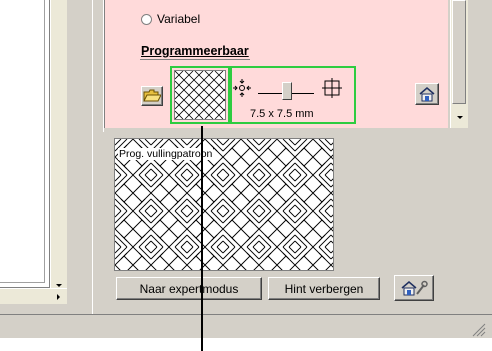  Describe the element at coordinates (146, 19) in the screenshot. I see `radio-variabel` at that location.